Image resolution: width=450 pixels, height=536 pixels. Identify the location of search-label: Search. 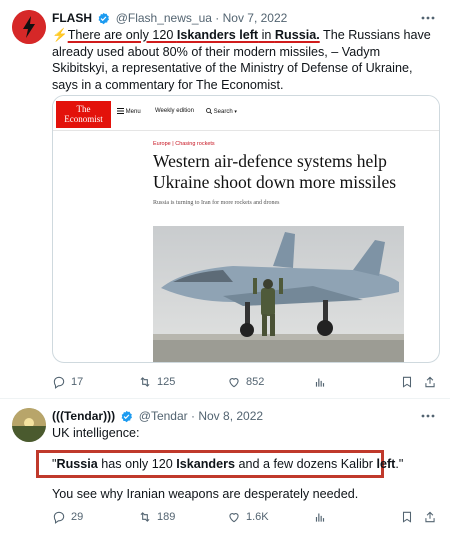
(223, 112).